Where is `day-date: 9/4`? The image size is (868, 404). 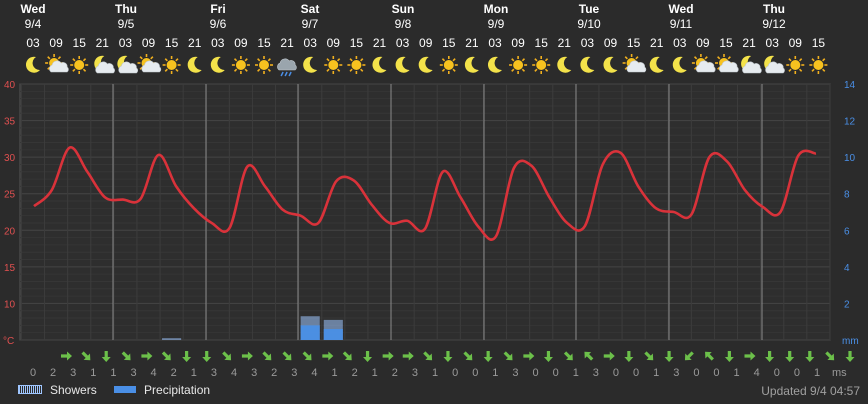
day-date: 9/4 is located at coordinates (33, 24).